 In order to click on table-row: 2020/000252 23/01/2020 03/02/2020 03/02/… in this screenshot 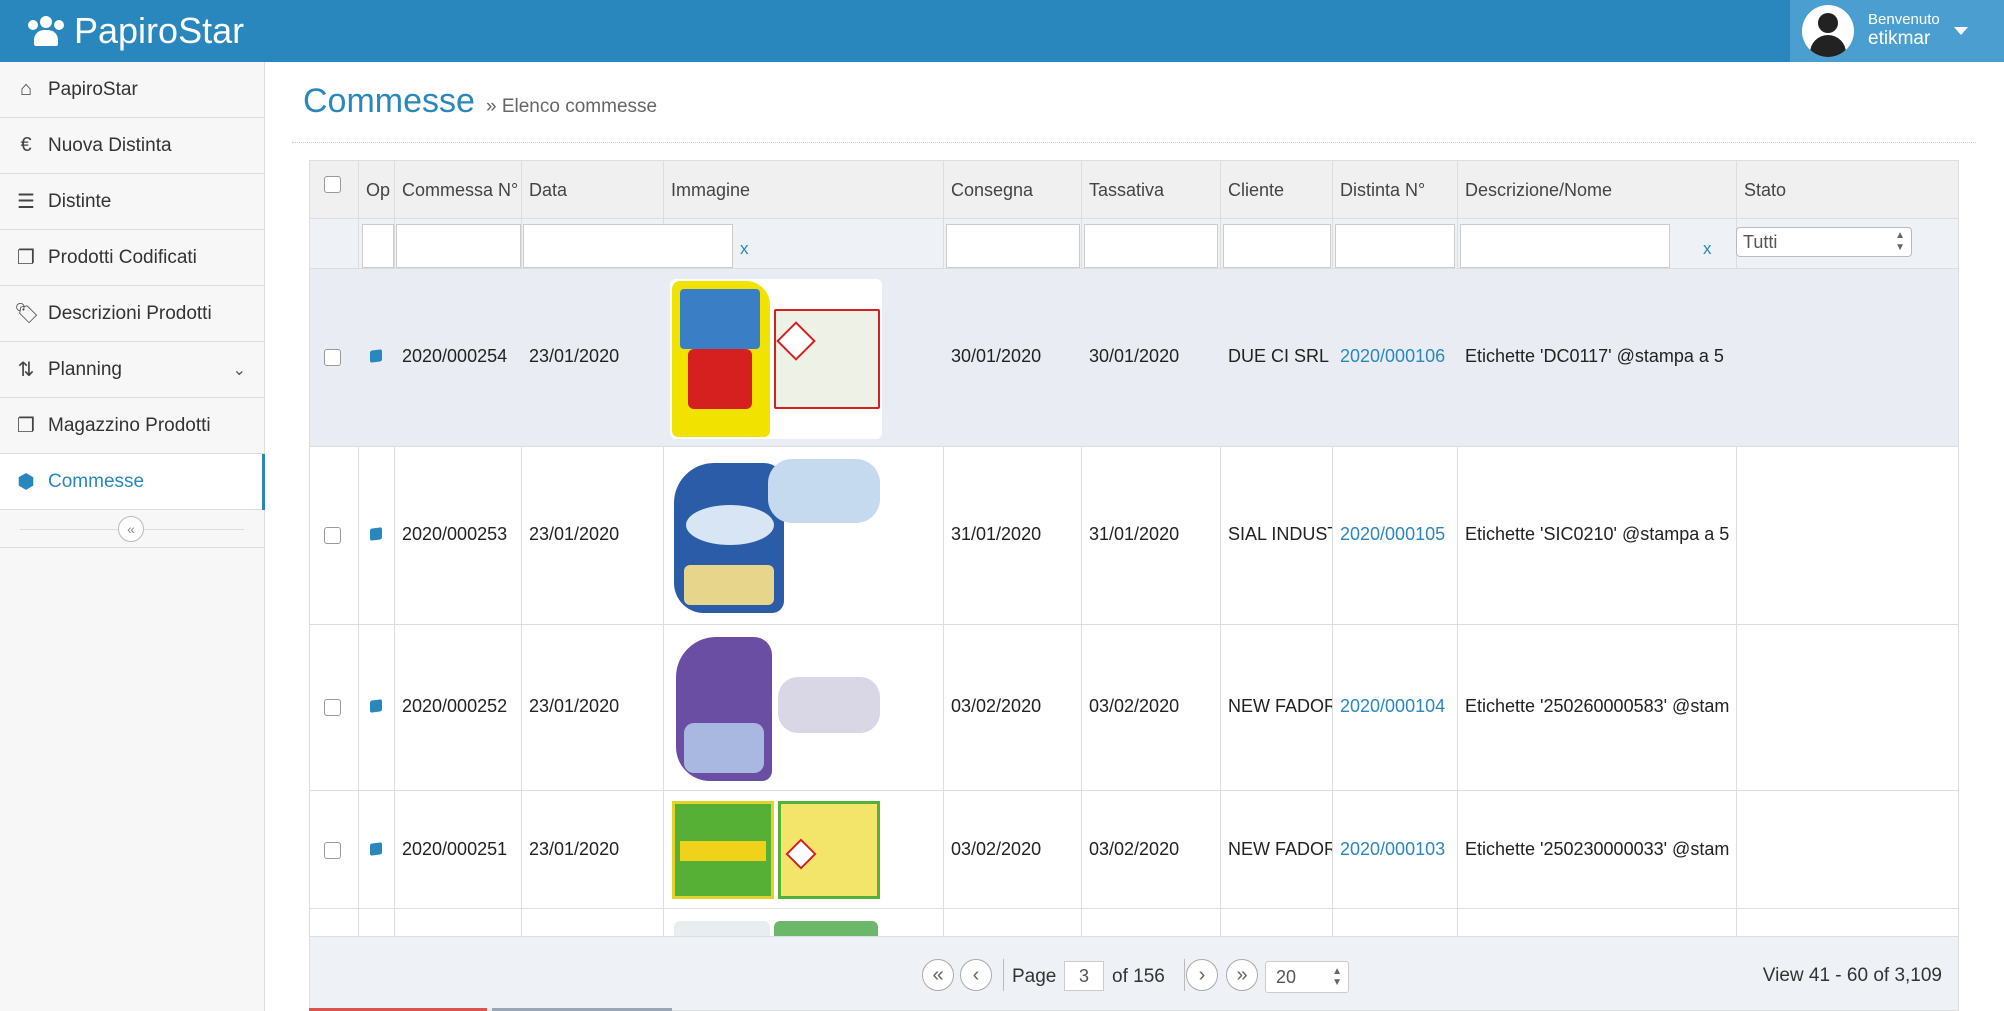, I will do `click(1134, 708)`.